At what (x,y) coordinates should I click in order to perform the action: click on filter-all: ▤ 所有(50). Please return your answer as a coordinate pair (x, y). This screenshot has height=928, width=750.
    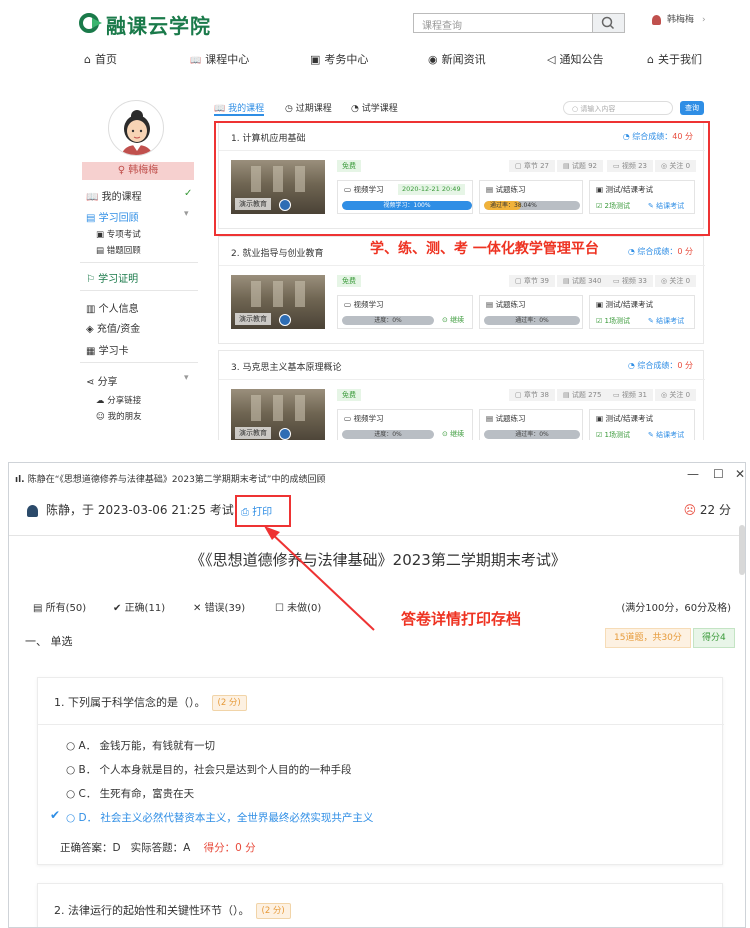
    Looking at the image, I should click on (59, 606).